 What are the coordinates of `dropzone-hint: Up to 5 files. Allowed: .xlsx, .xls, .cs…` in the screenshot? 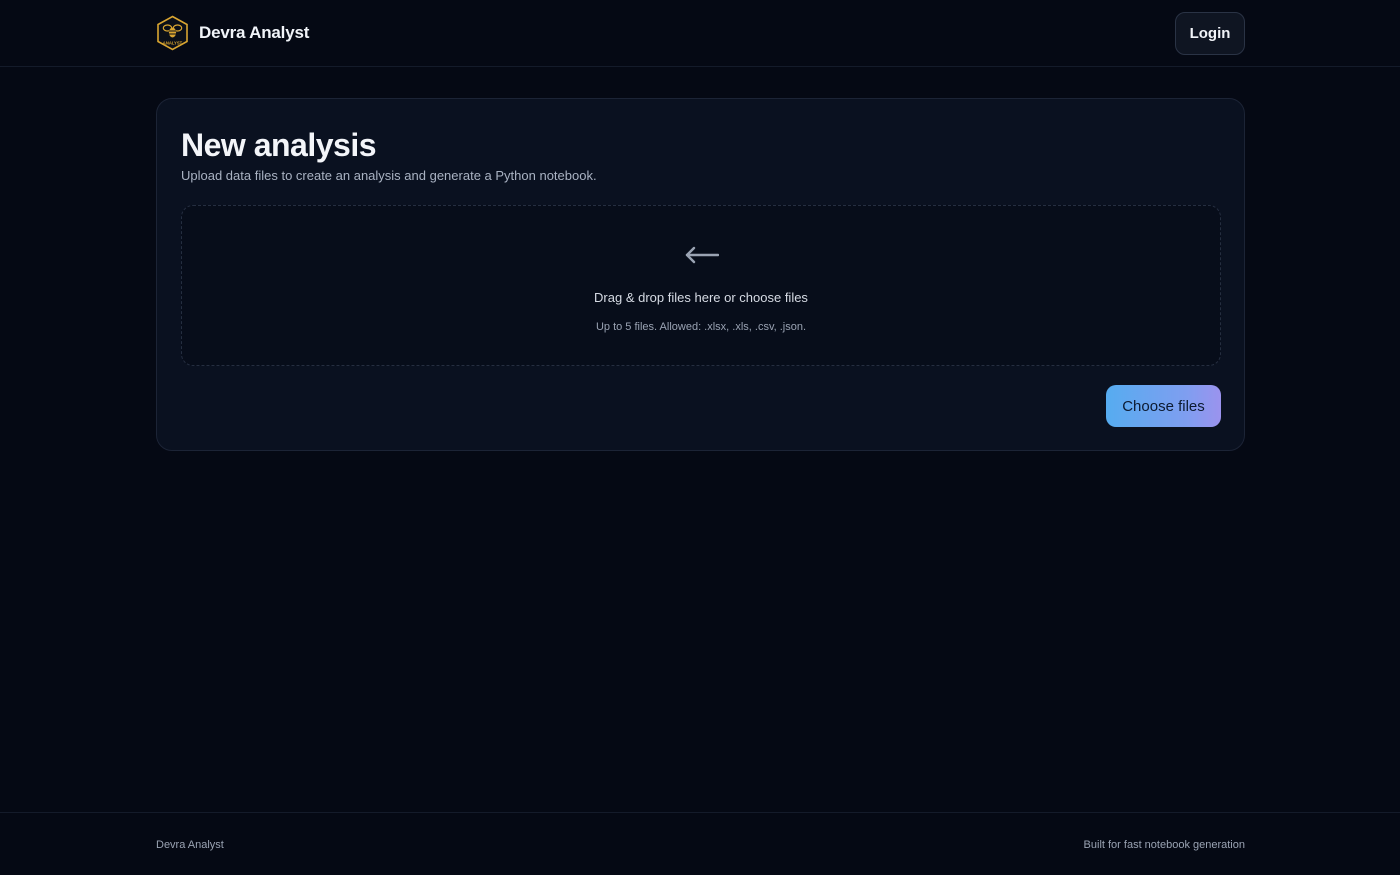 It's located at (701, 327).